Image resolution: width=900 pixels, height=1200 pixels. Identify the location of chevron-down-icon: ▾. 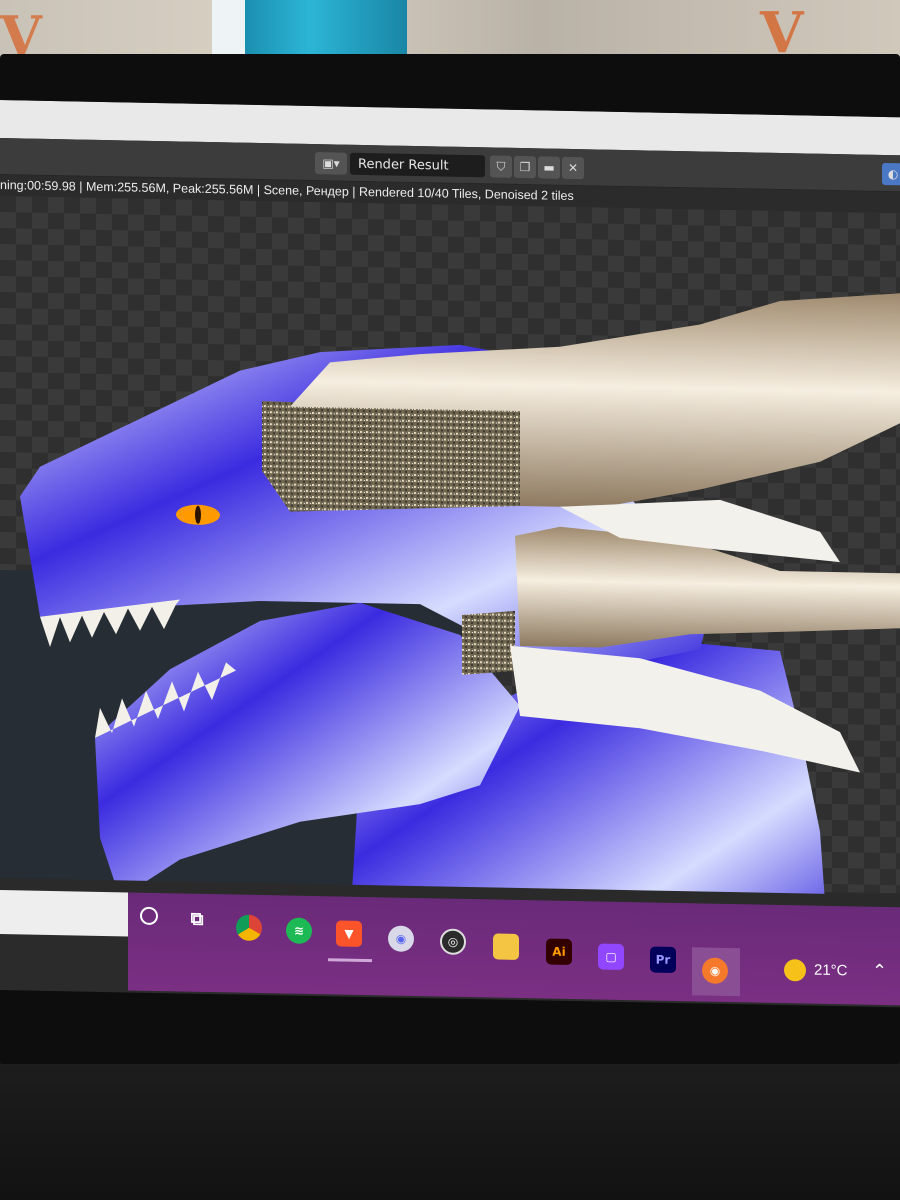
(336, 163).